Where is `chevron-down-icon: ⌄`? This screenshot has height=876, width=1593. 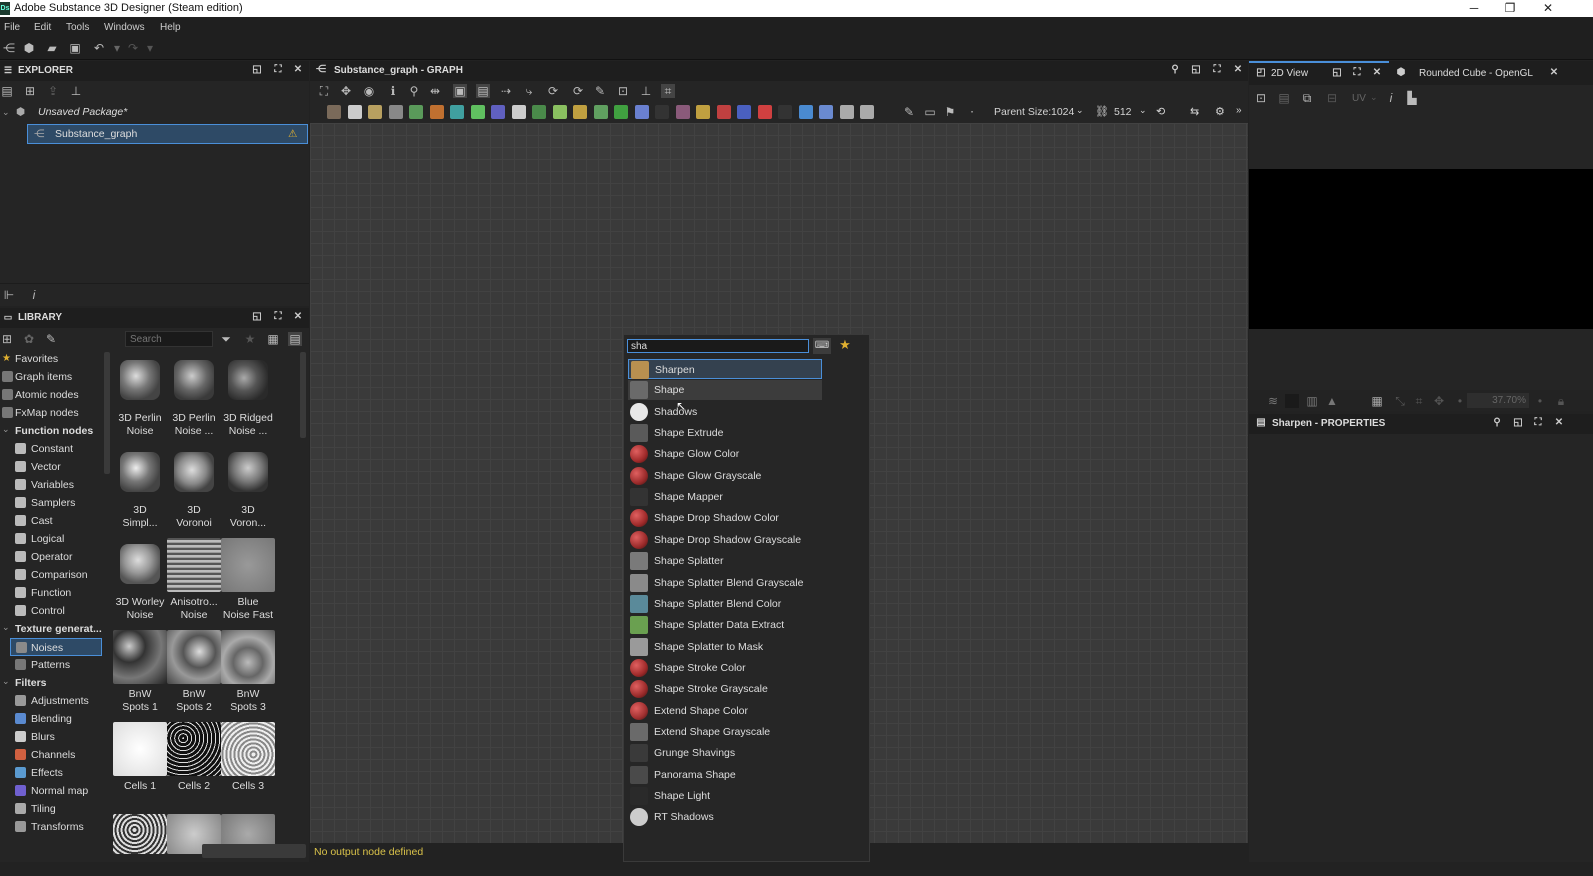 chevron-down-icon: ⌄ is located at coordinates (1374, 97).